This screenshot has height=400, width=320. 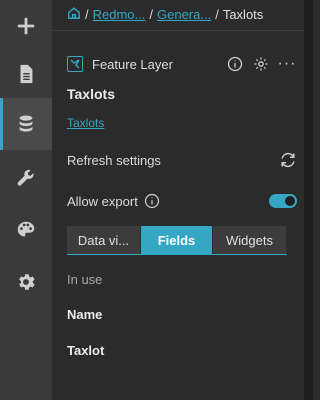 I want to click on allow-export-label: Allow export, so click(x=102, y=201).